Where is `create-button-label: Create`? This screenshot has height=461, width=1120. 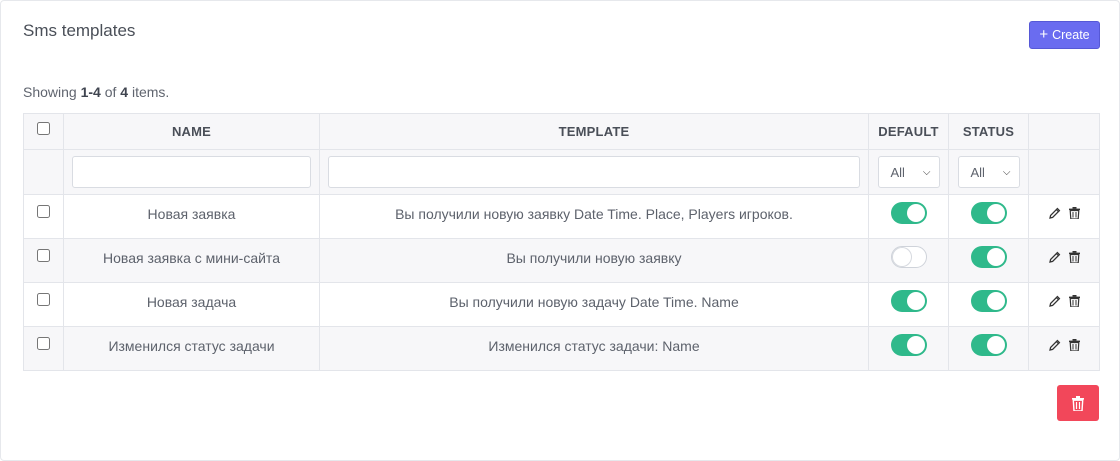
create-button-label: Create is located at coordinates (1071, 35).